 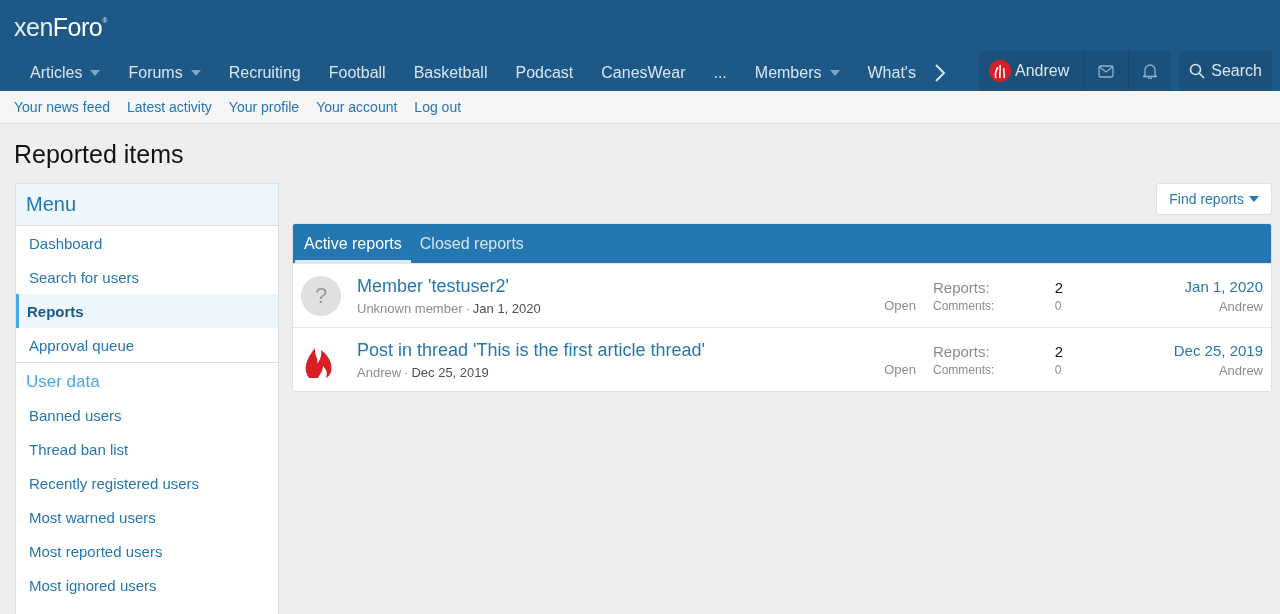 What do you see at coordinates (1106, 71) in the screenshot?
I see `envelope-icon` at bounding box center [1106, 71].